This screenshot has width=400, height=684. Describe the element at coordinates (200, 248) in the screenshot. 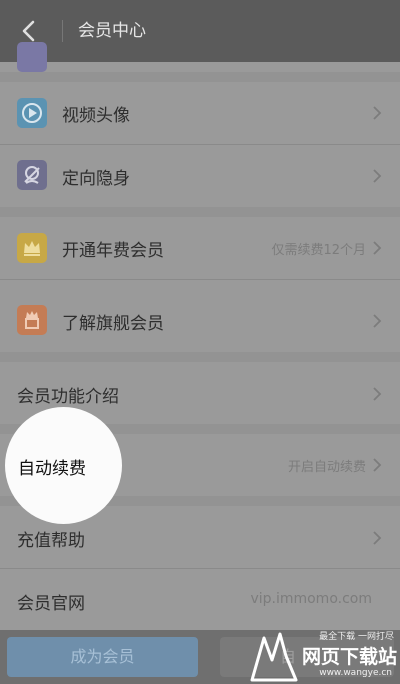

I see `list-item-annual-member: 开通年费会员 仅需续费12个月` at that location.